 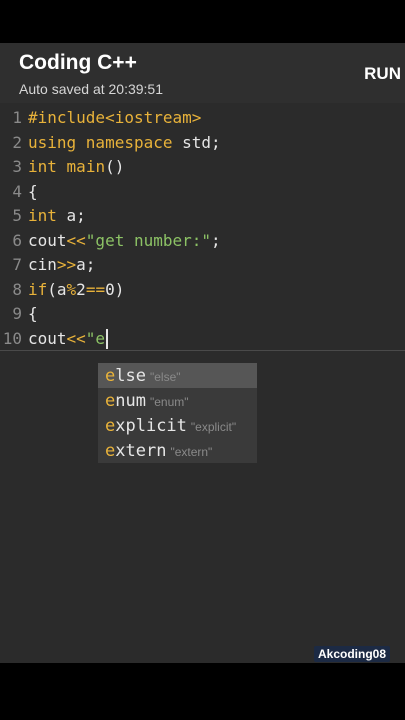 What do you see at coordinates (17, 289) in the screenshot?
I see `line-number: 8` at bounding box center [17, 289].